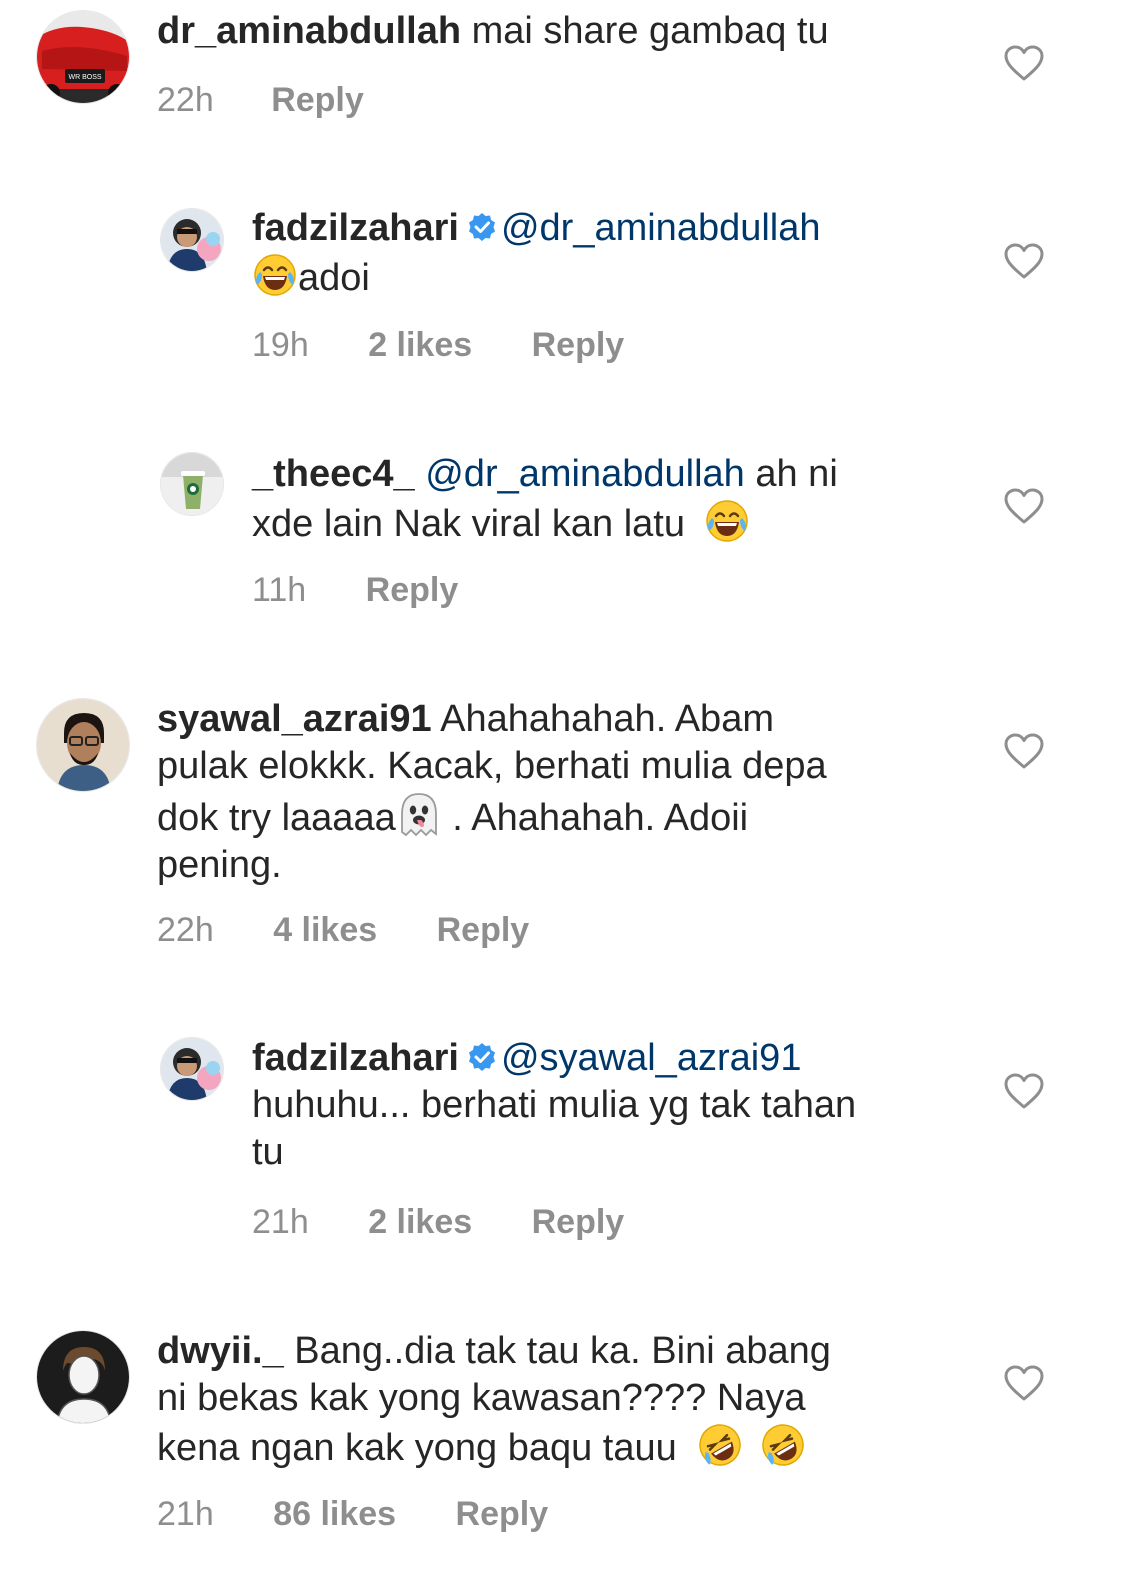  I want to click on red-car-avatar-image: WR BOSS, so click(83, 57).